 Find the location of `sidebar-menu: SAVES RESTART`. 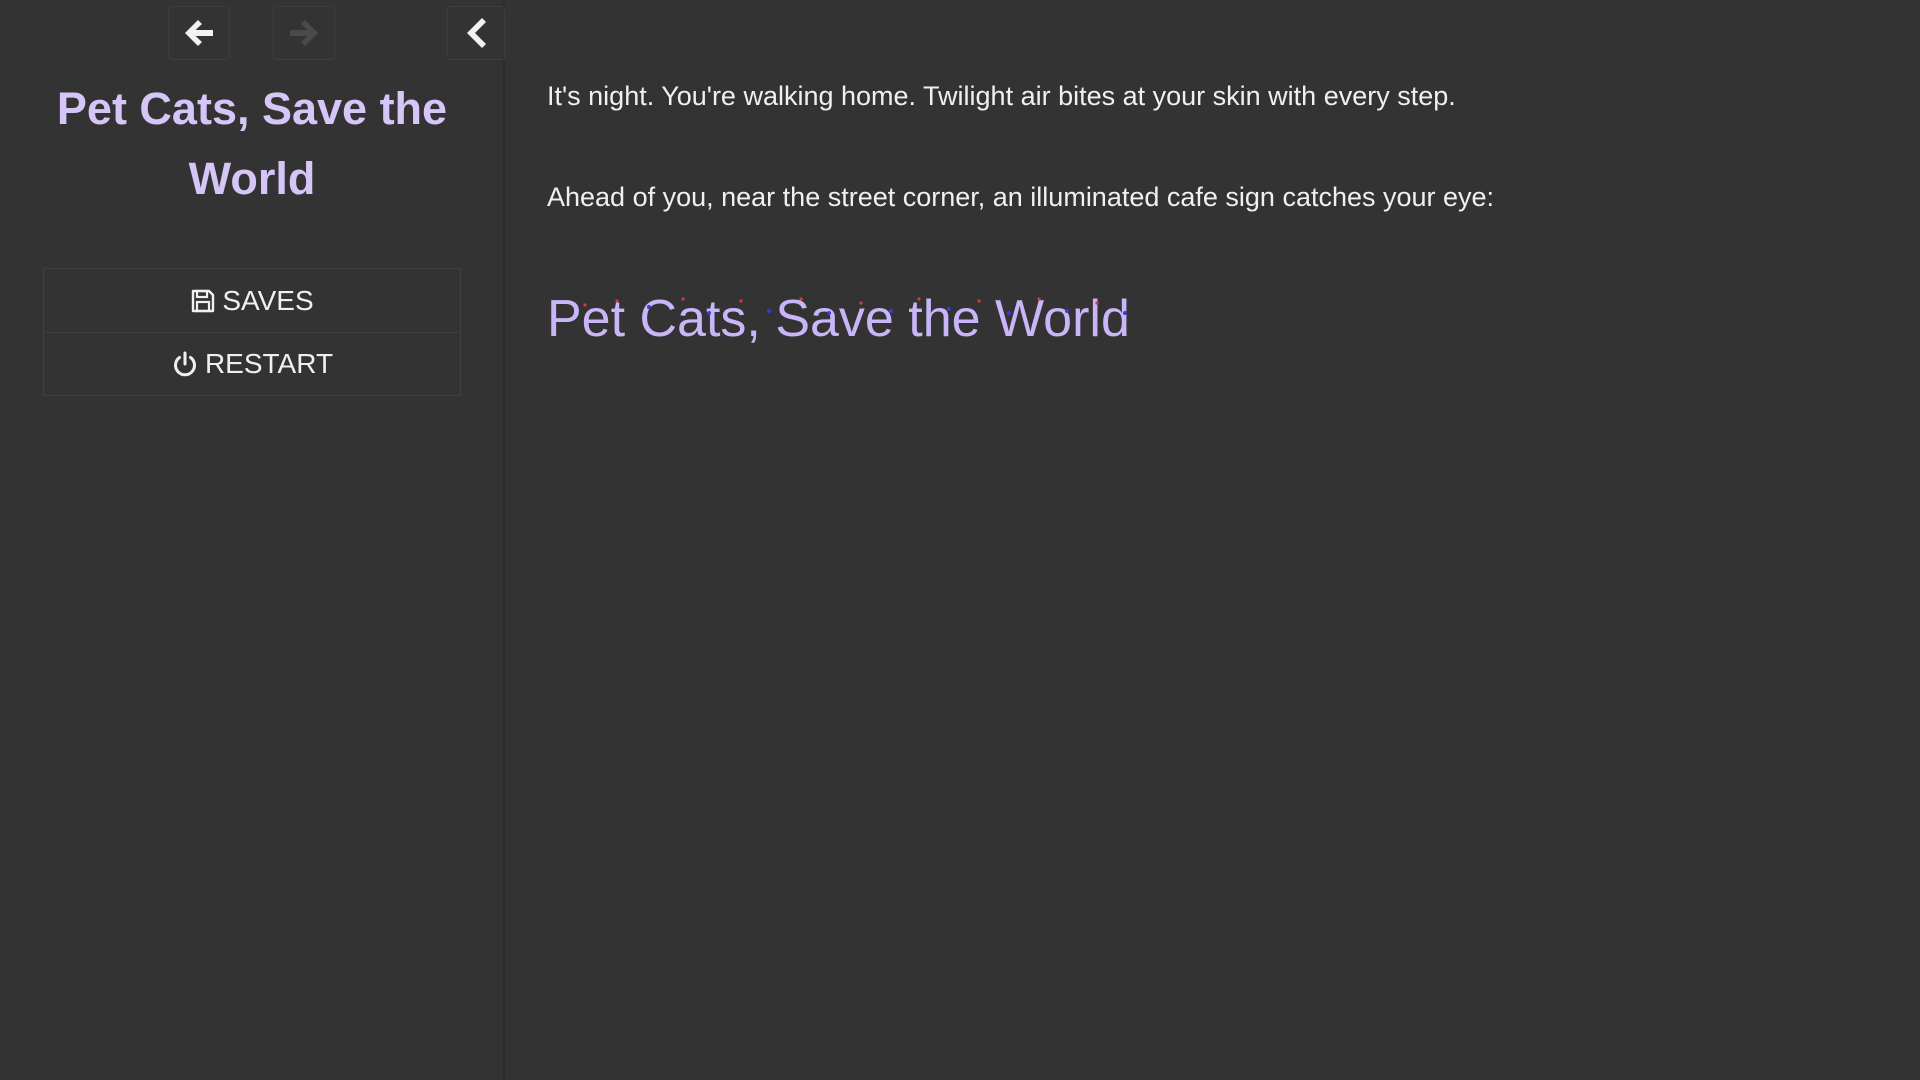

sidebar-menu: SAVES RESTART is located at coordinates (252, 332).